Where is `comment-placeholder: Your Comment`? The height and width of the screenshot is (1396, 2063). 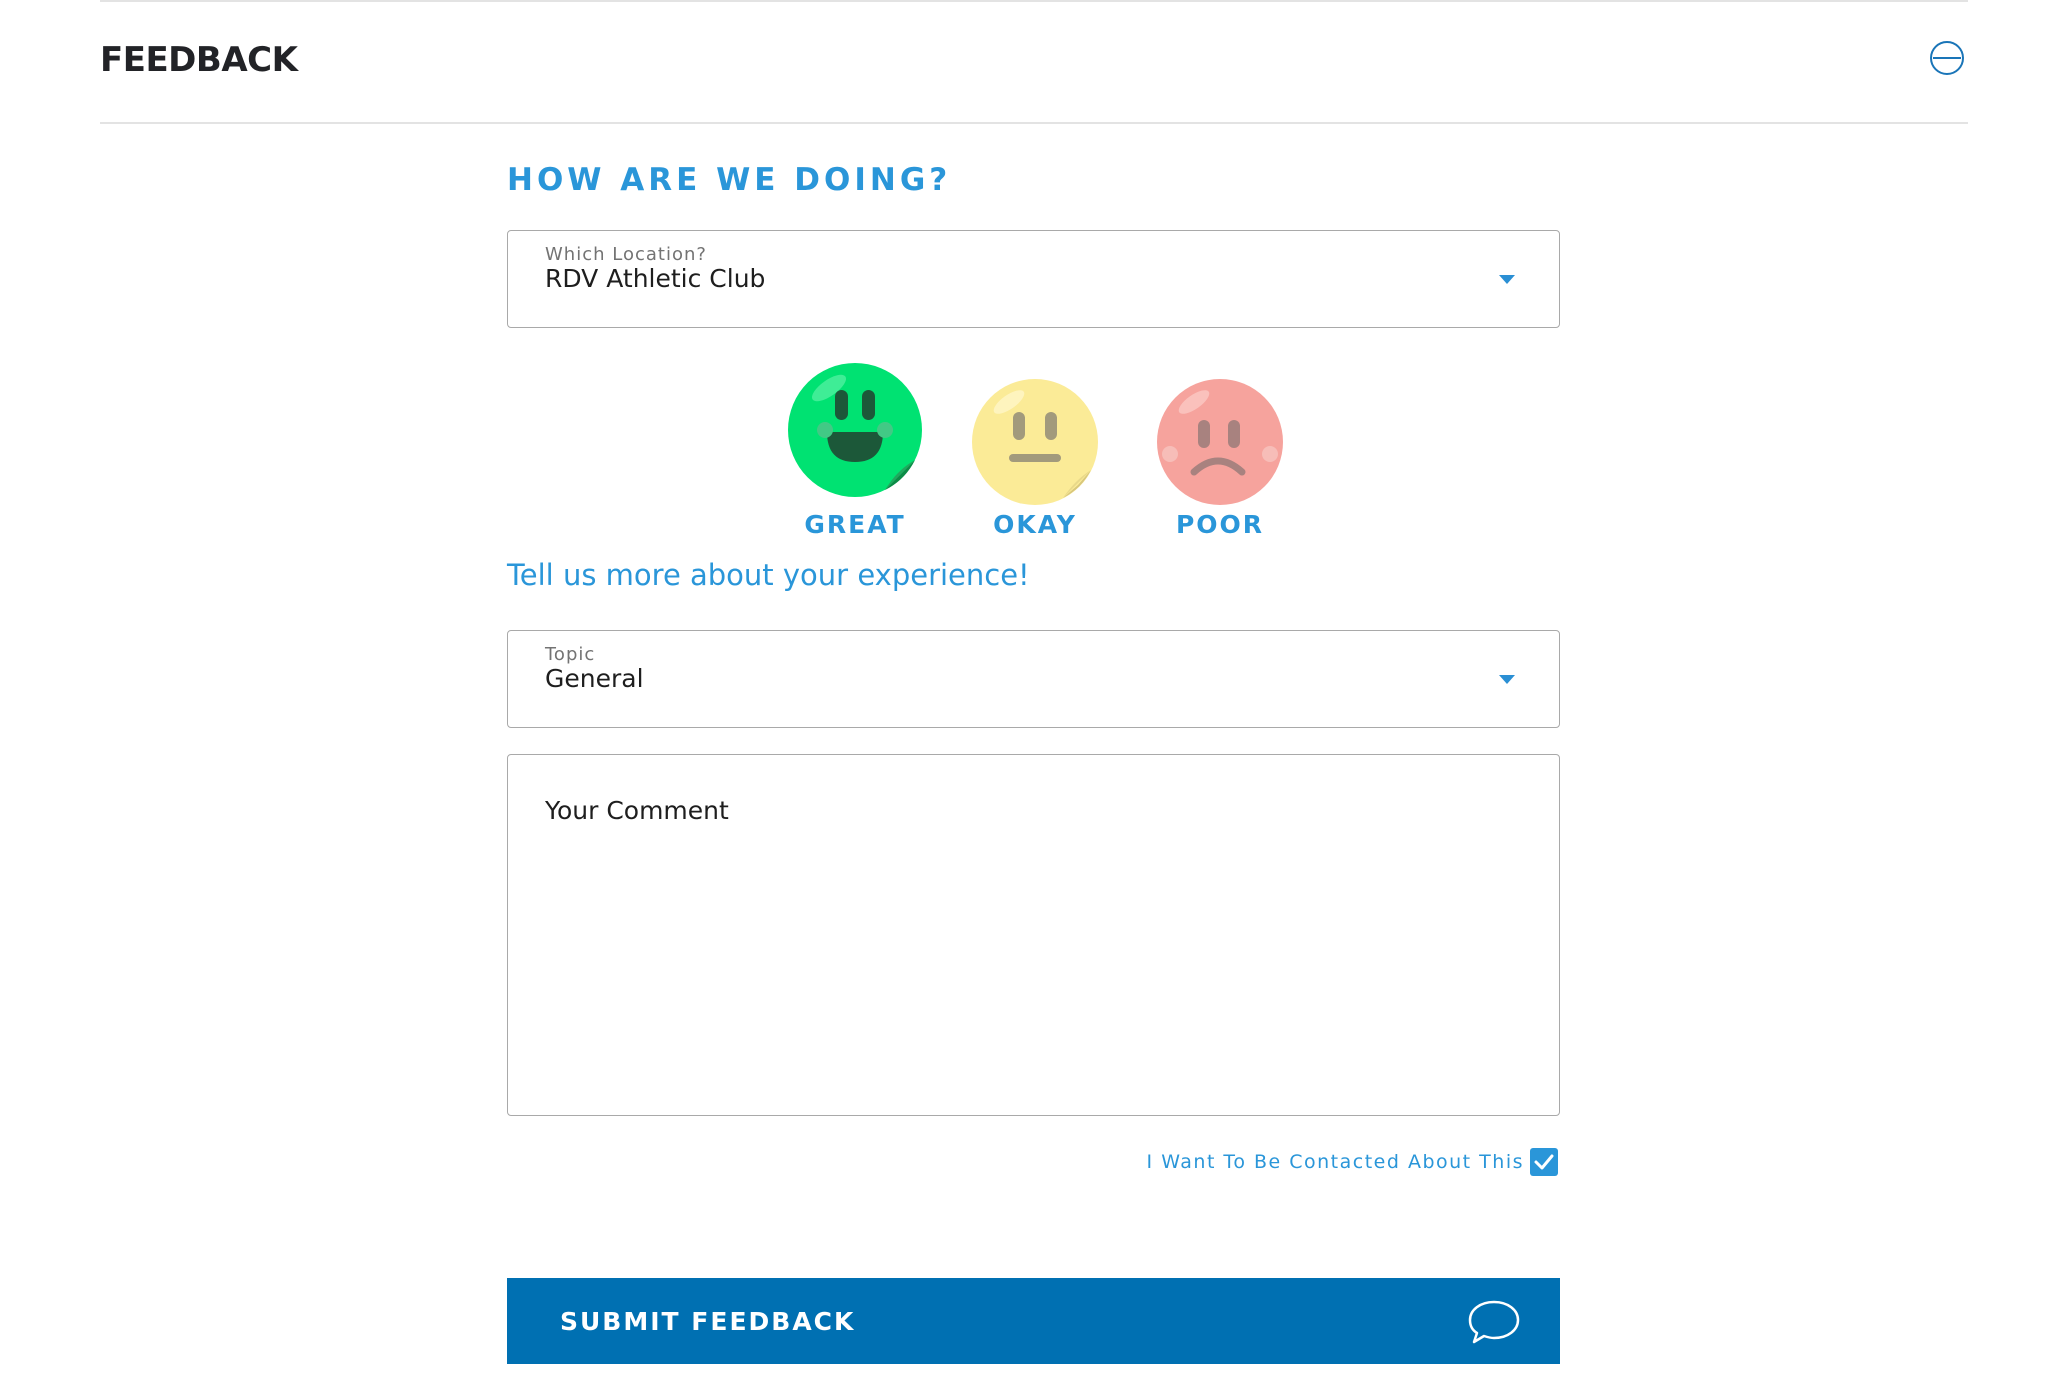
comment-placeholder: Your Comment is located at coordinates (637, 810).